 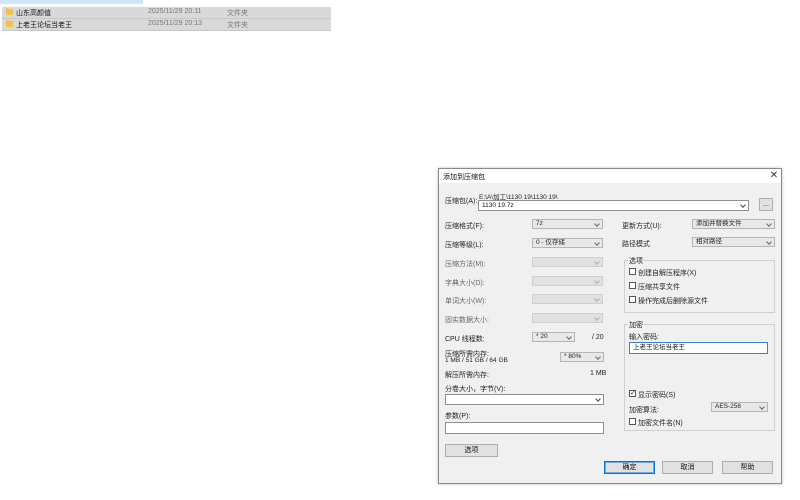 What do you see at coordinates (567, 299) in the screenshot?
I see `word-size-select` at bounding box center [567, 299].